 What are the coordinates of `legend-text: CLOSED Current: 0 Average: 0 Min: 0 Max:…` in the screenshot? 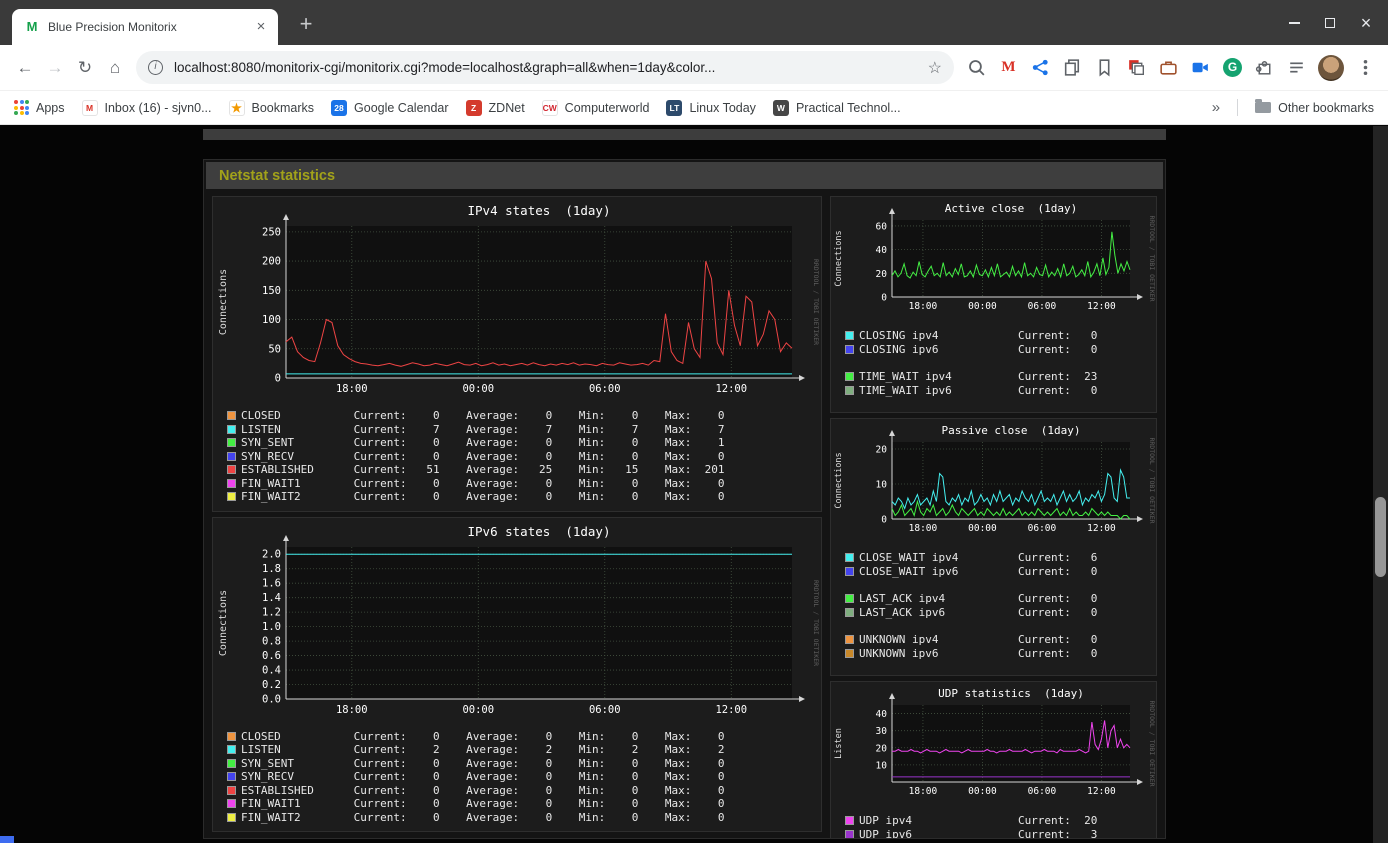 It's located at (483, 415).